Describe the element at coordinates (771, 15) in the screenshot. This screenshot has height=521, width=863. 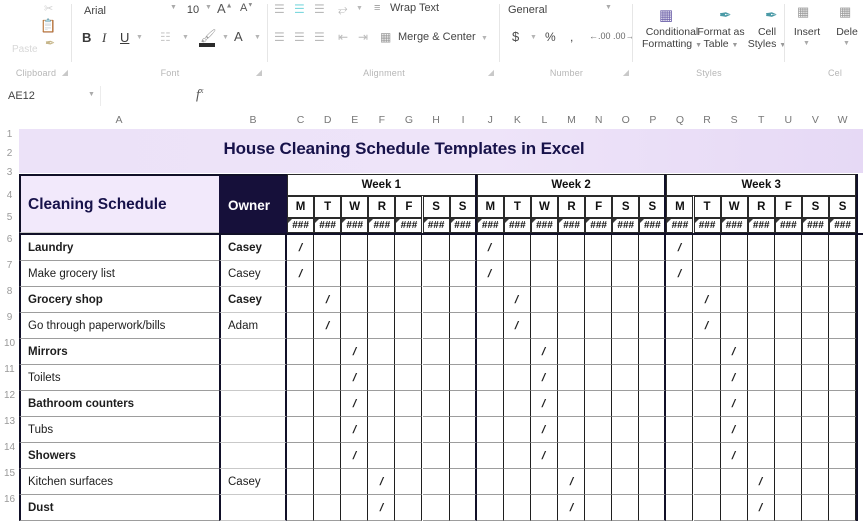
I see `cell-styles-icon: ✒` at that location.